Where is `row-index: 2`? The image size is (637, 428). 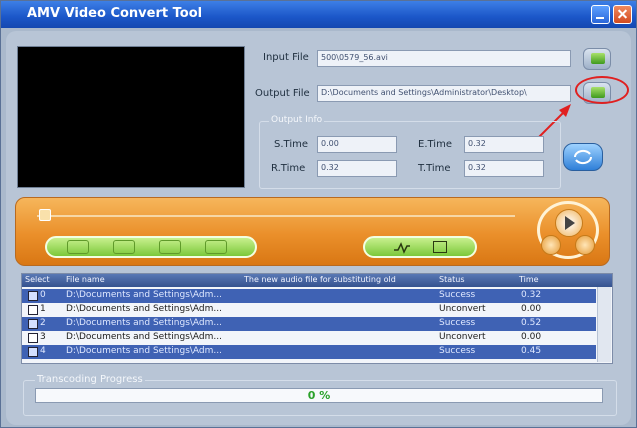 row-index: 2 is located at coordinates (43, 323).